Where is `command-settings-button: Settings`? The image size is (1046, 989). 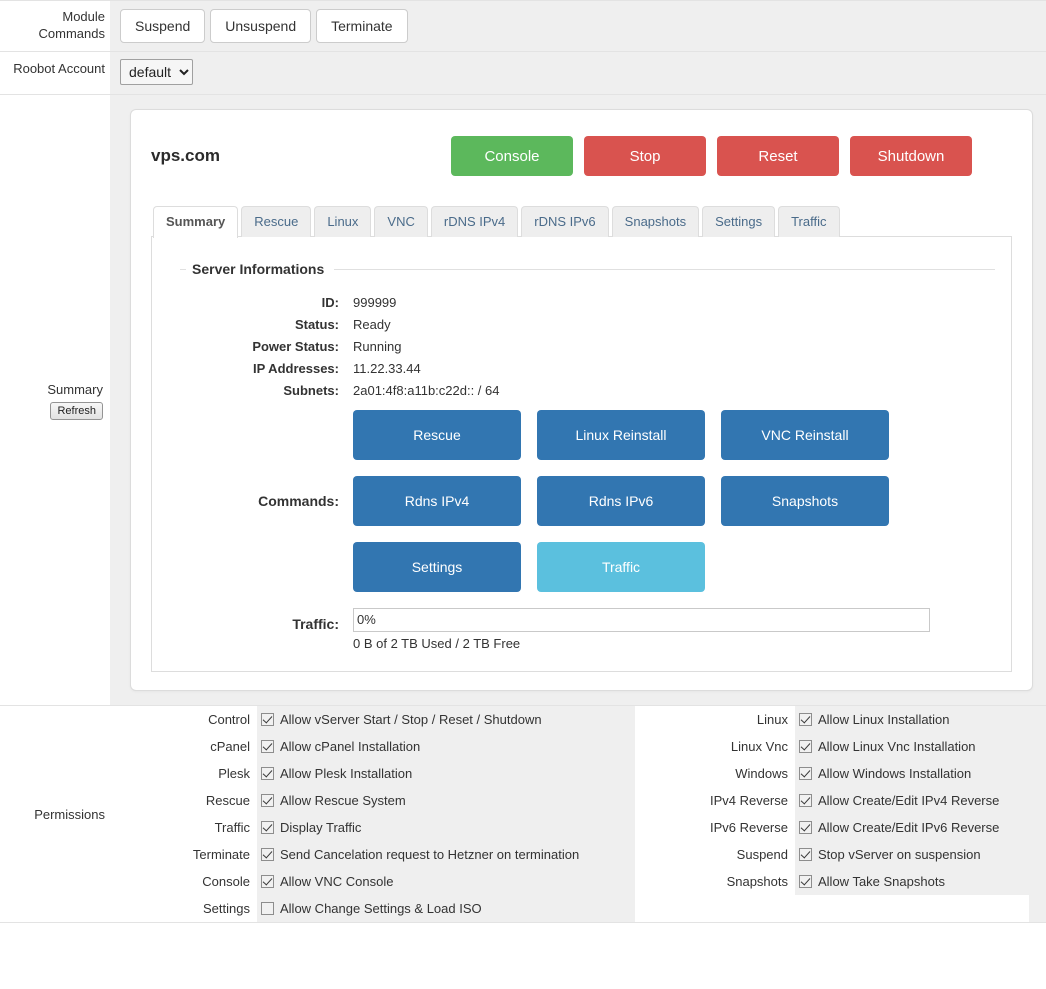
command-settings-button: Settings is located at coordinates (437, 567).